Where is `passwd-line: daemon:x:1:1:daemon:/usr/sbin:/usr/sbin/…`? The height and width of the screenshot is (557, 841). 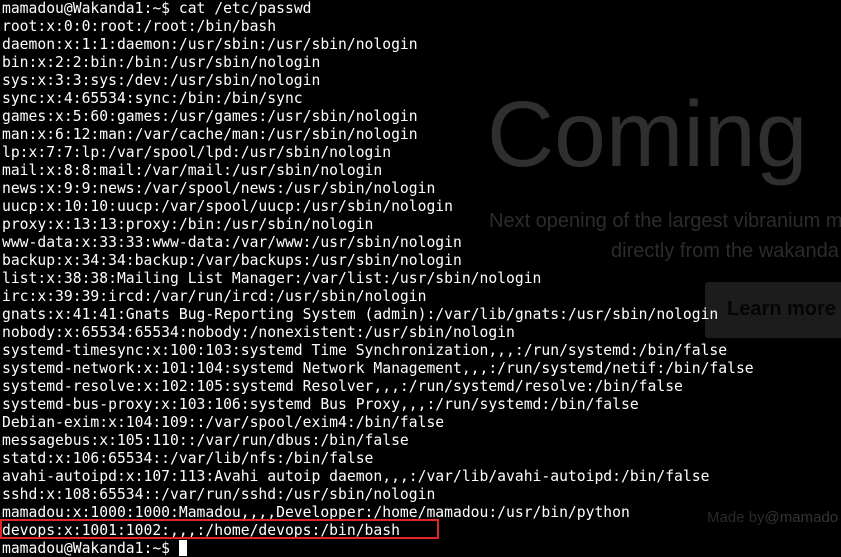
passwd-line: daemon:x:1:1:daemon:/usr/sbin:/usr/sbin/… is located at coordinates (210, 44).